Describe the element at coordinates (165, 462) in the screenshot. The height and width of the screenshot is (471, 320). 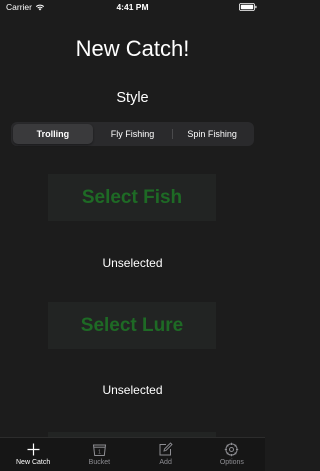
I see `tab-label: Add` at that location.